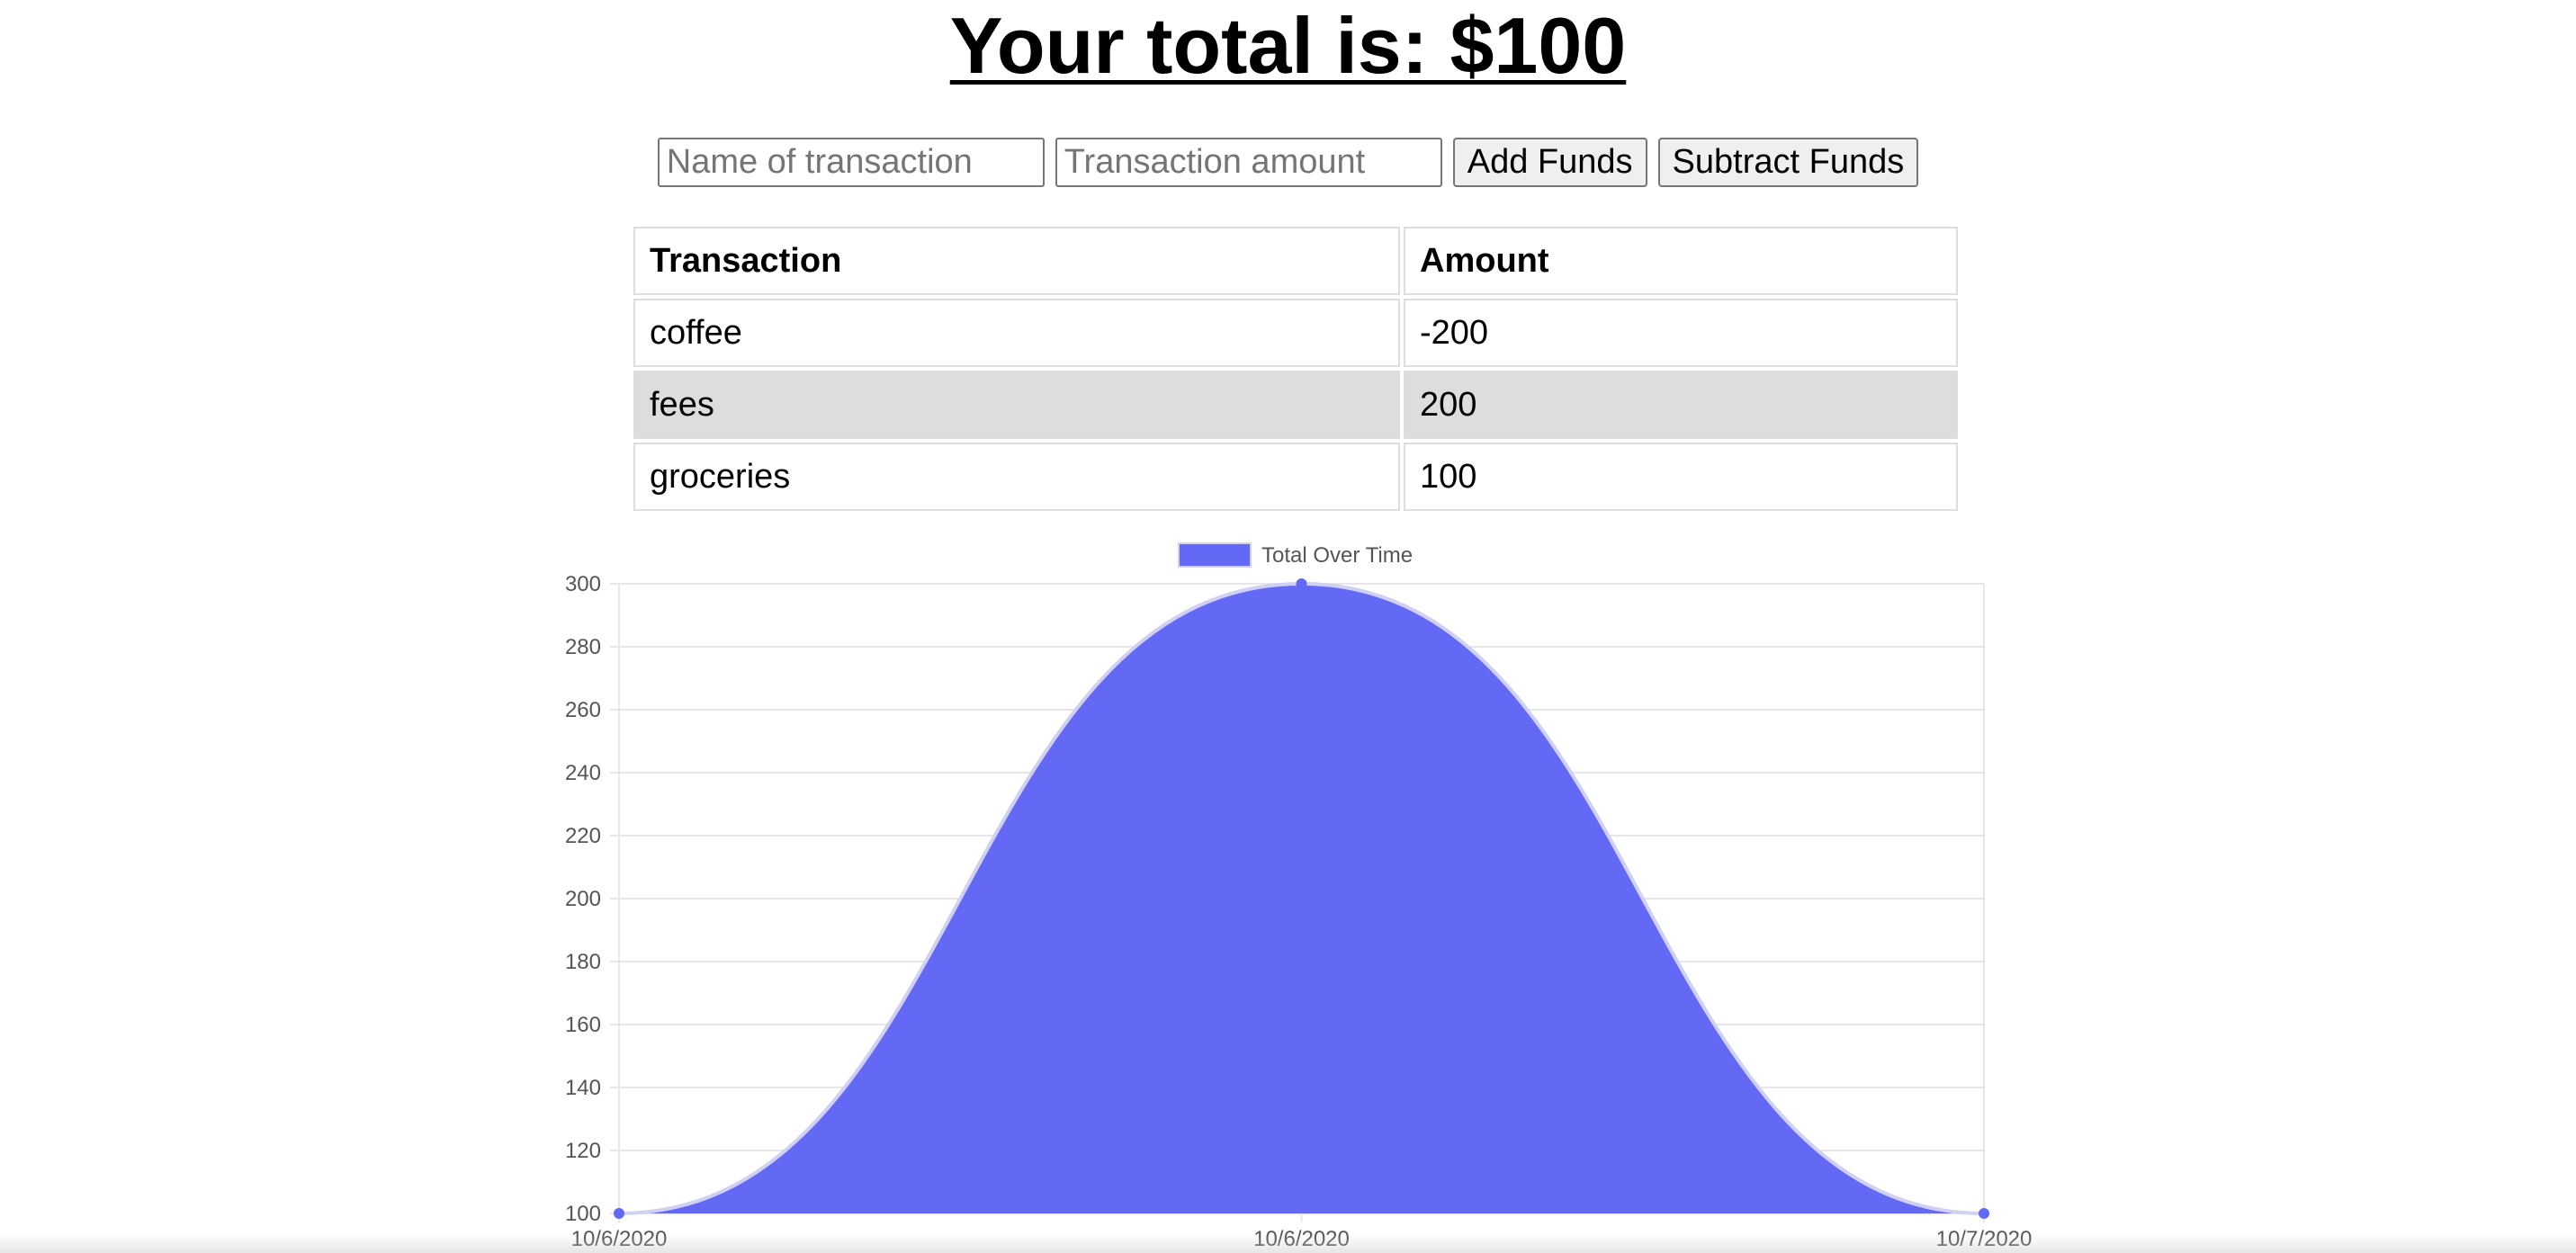 The height and width of the screenshot is (1253, 2576). I want to click on total-heading: Your total is: $100, so click(1288, 45).